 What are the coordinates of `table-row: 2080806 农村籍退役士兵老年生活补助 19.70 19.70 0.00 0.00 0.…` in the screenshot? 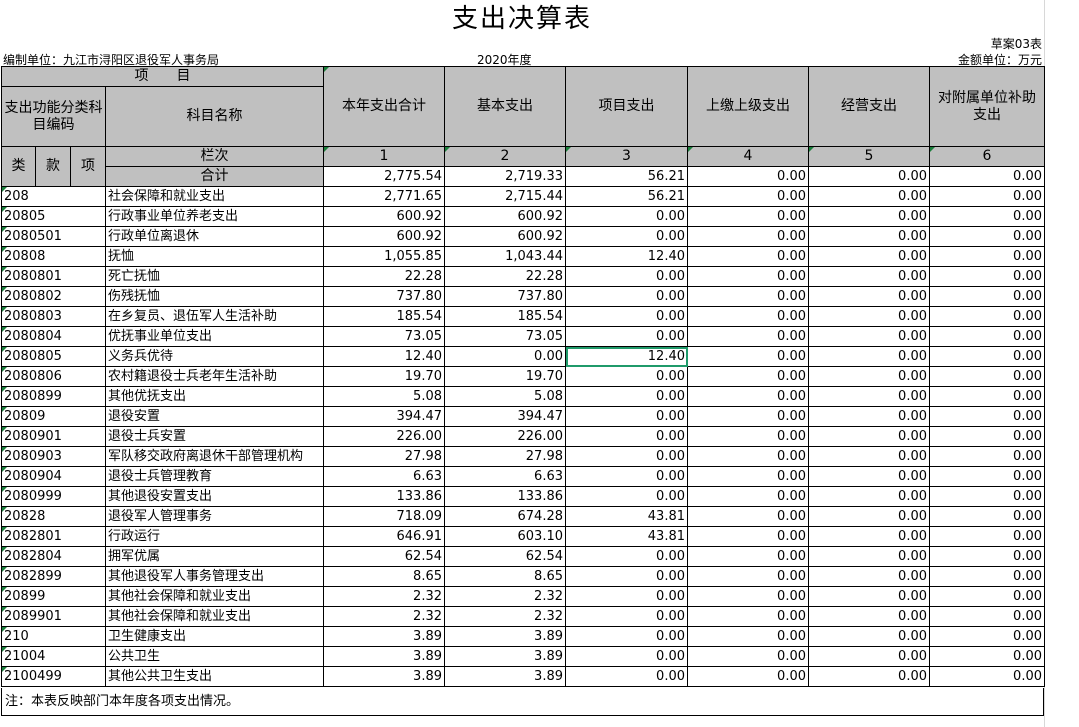 It's located at (523, 376).